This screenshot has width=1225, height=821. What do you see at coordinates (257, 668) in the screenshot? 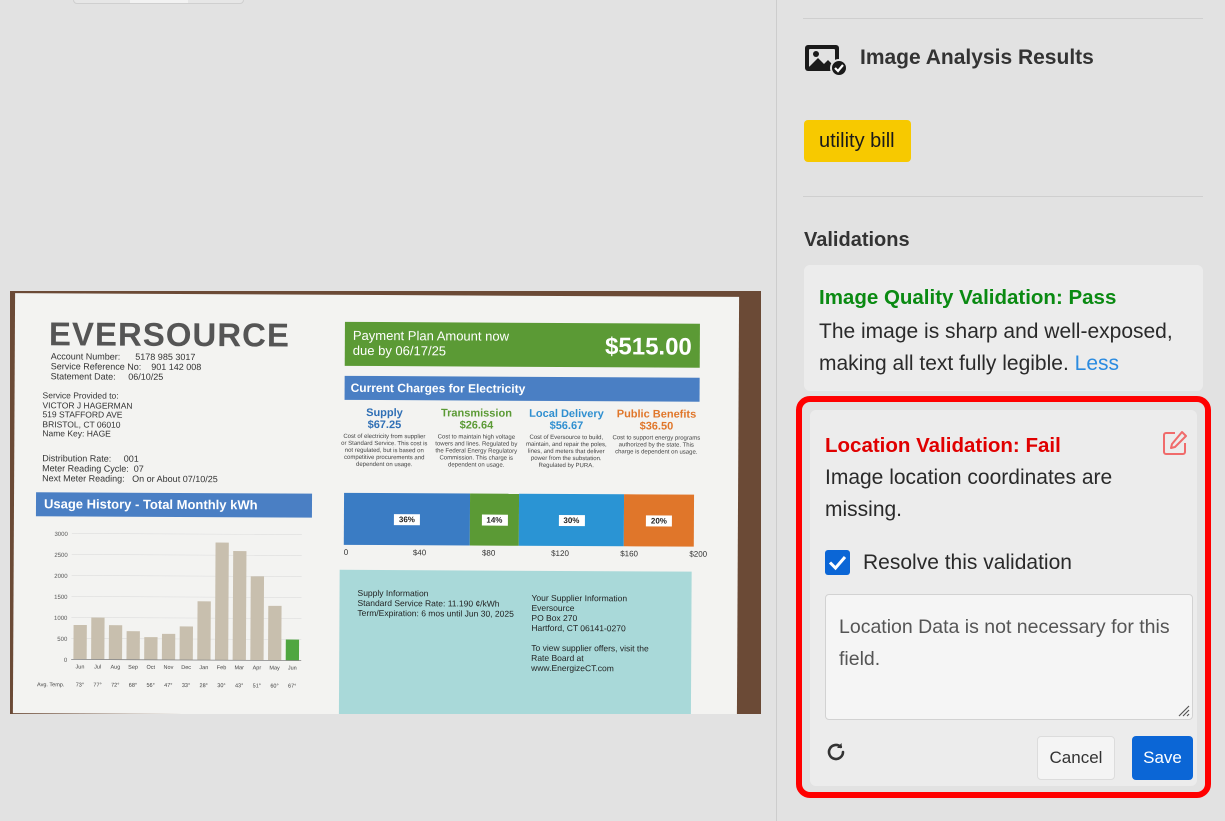
I see `x-tick-label: Apr` at bounding box center [257, 668].